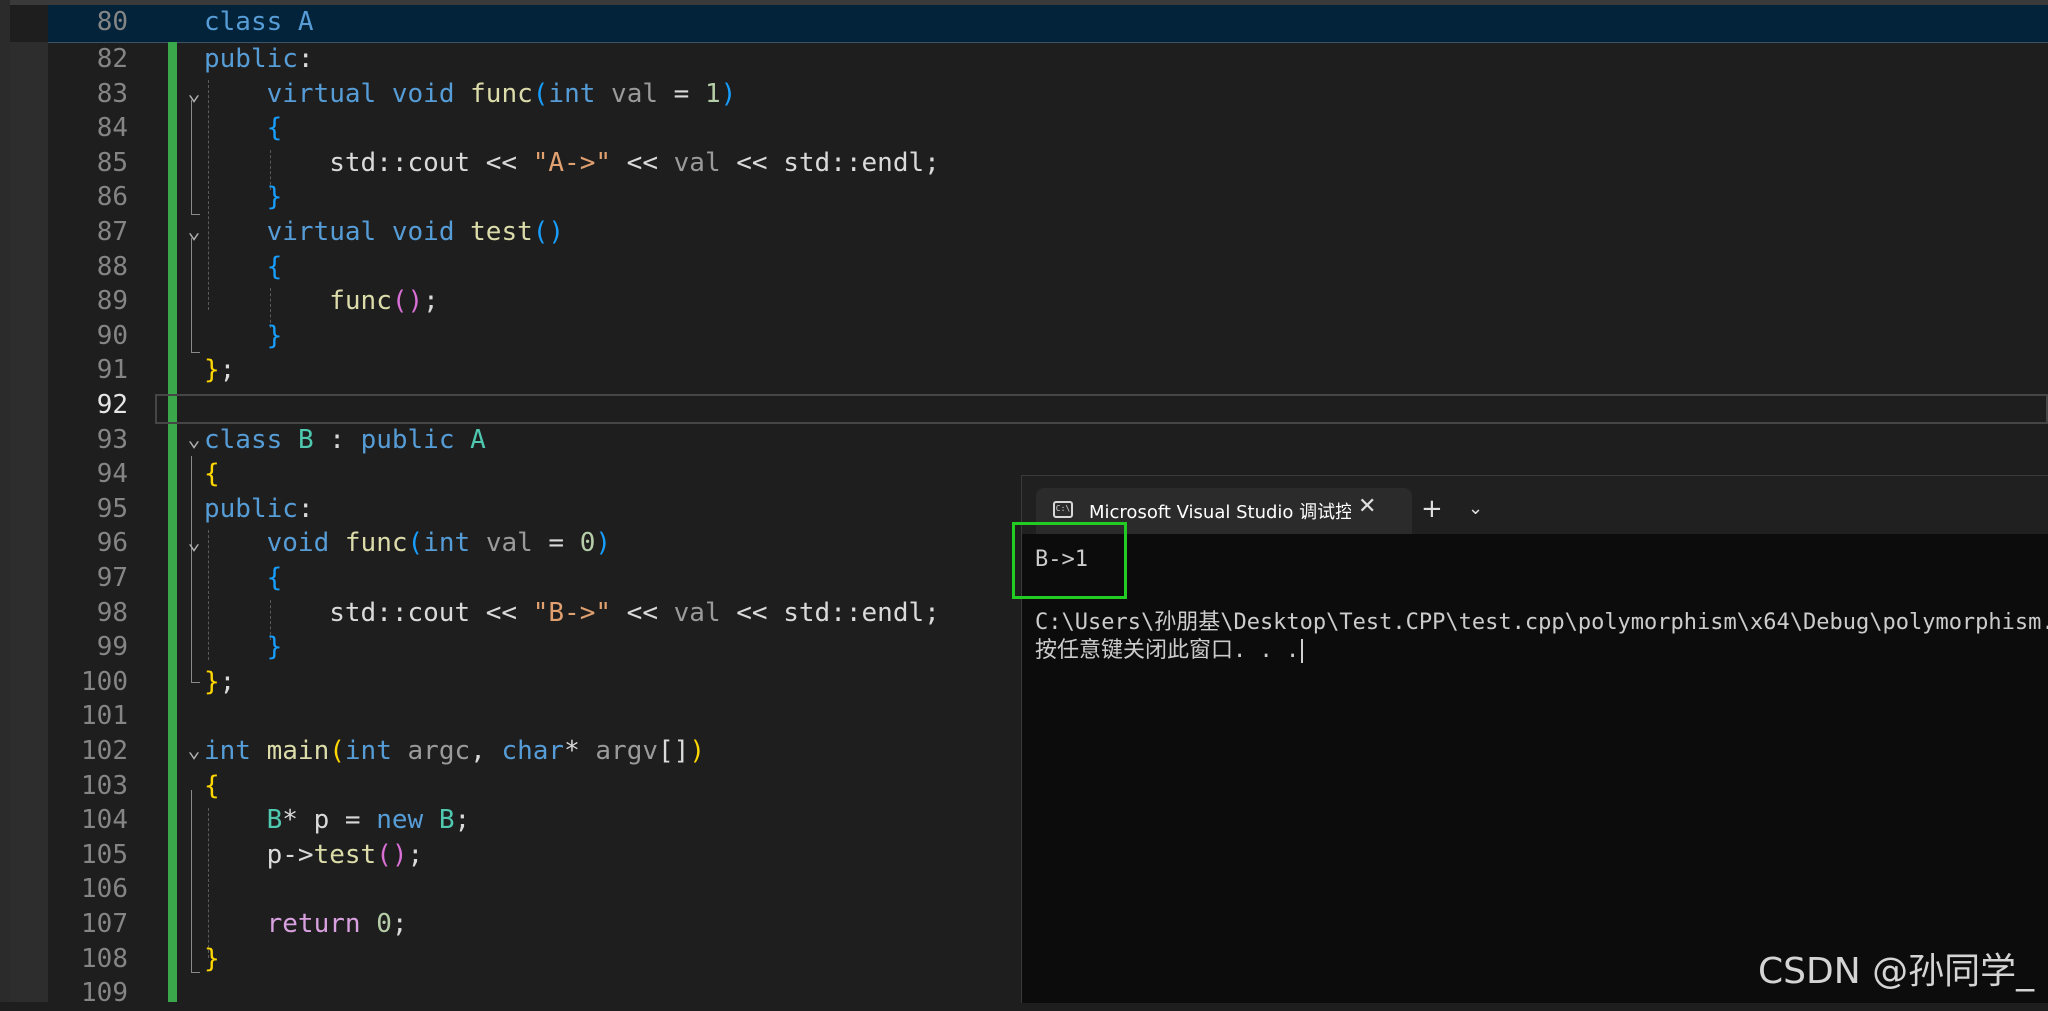 This screenshot has height=1011, width=2048. What do you see at coordinates (112, 578) in the screenshot?
I see `line-number: 97` at bounding box center [112, 578].